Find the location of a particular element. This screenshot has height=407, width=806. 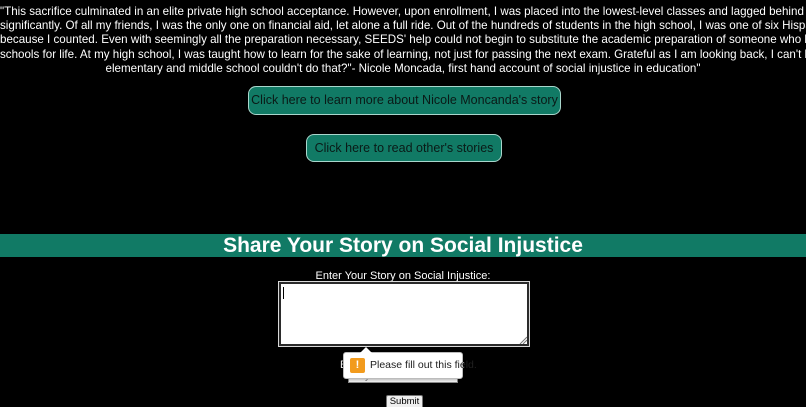

validation-tooltip: ! Please fill out this field. is located at coordinates (410, 363).